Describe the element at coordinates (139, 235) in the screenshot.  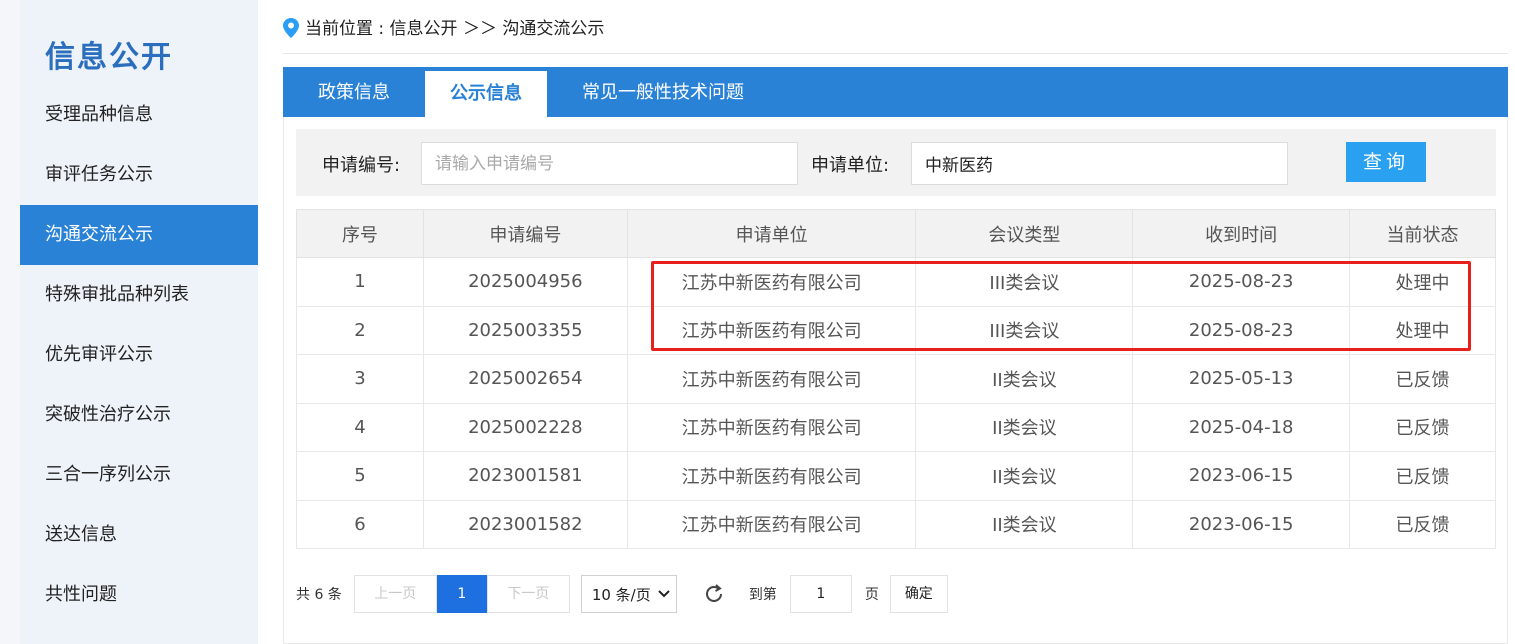
I see `sidebar-item-communication: 沟通交流公示` at that location.